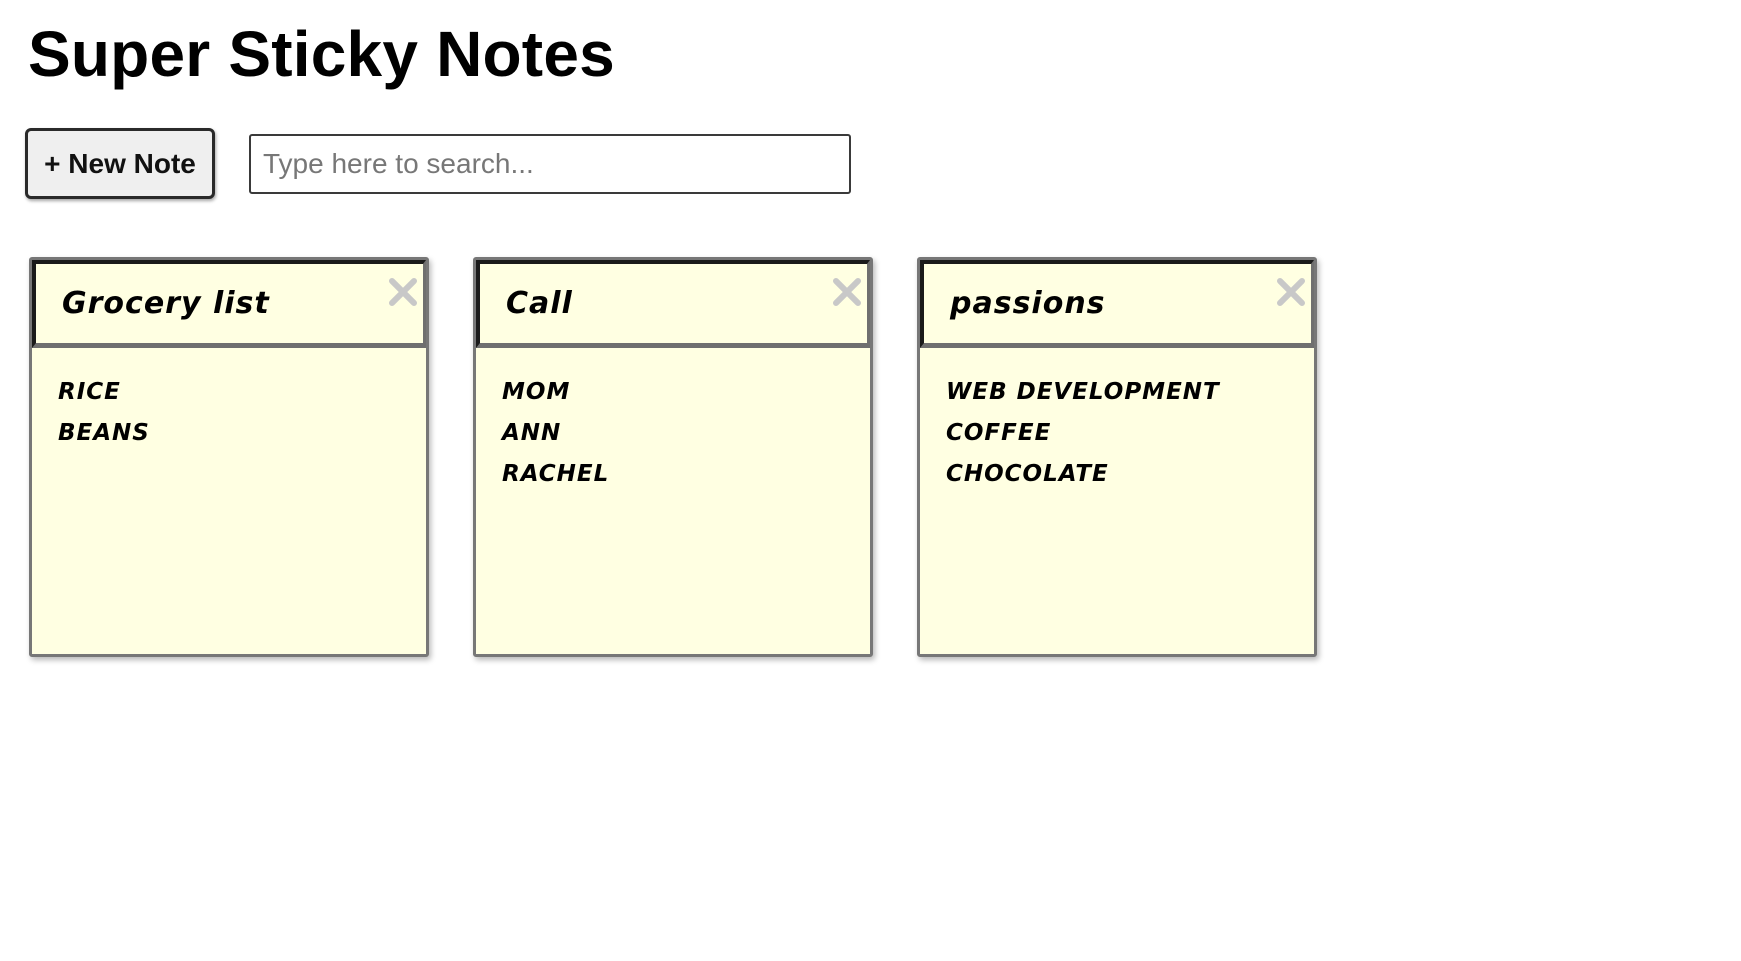 This screenshot has height=961, width=1741. What do you see at coordinates (536, 392) in the screenshot?
I see `note-line: mom` at bounding box center [536, 392].